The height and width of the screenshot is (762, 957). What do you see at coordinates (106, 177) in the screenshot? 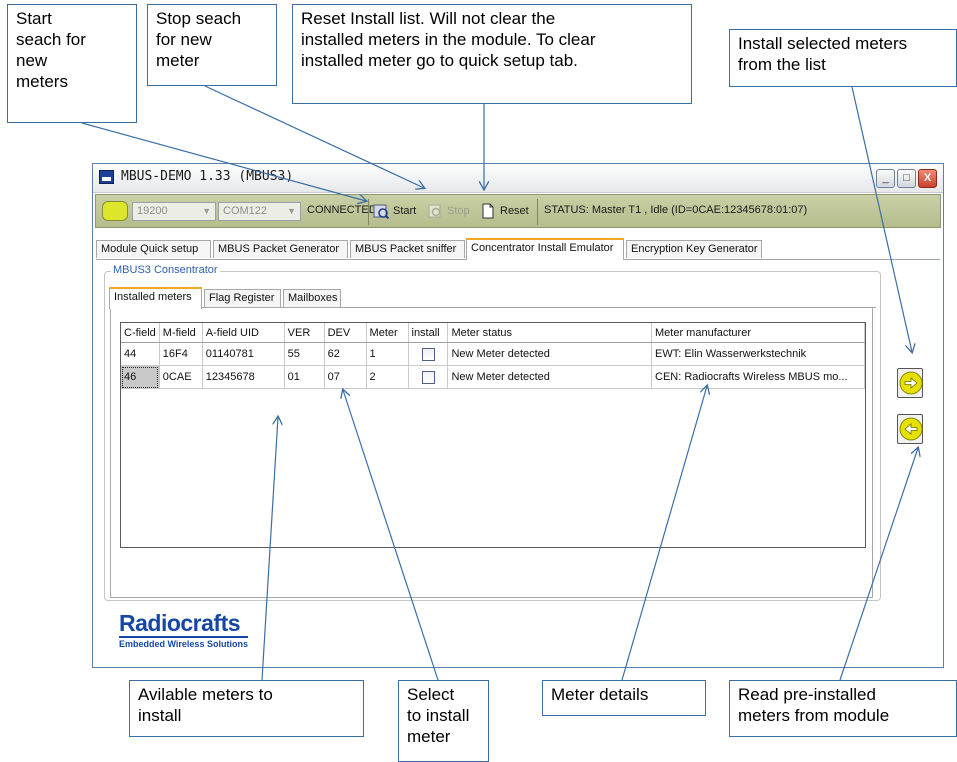
I see `app-icon` at bounding box center [106, 177].